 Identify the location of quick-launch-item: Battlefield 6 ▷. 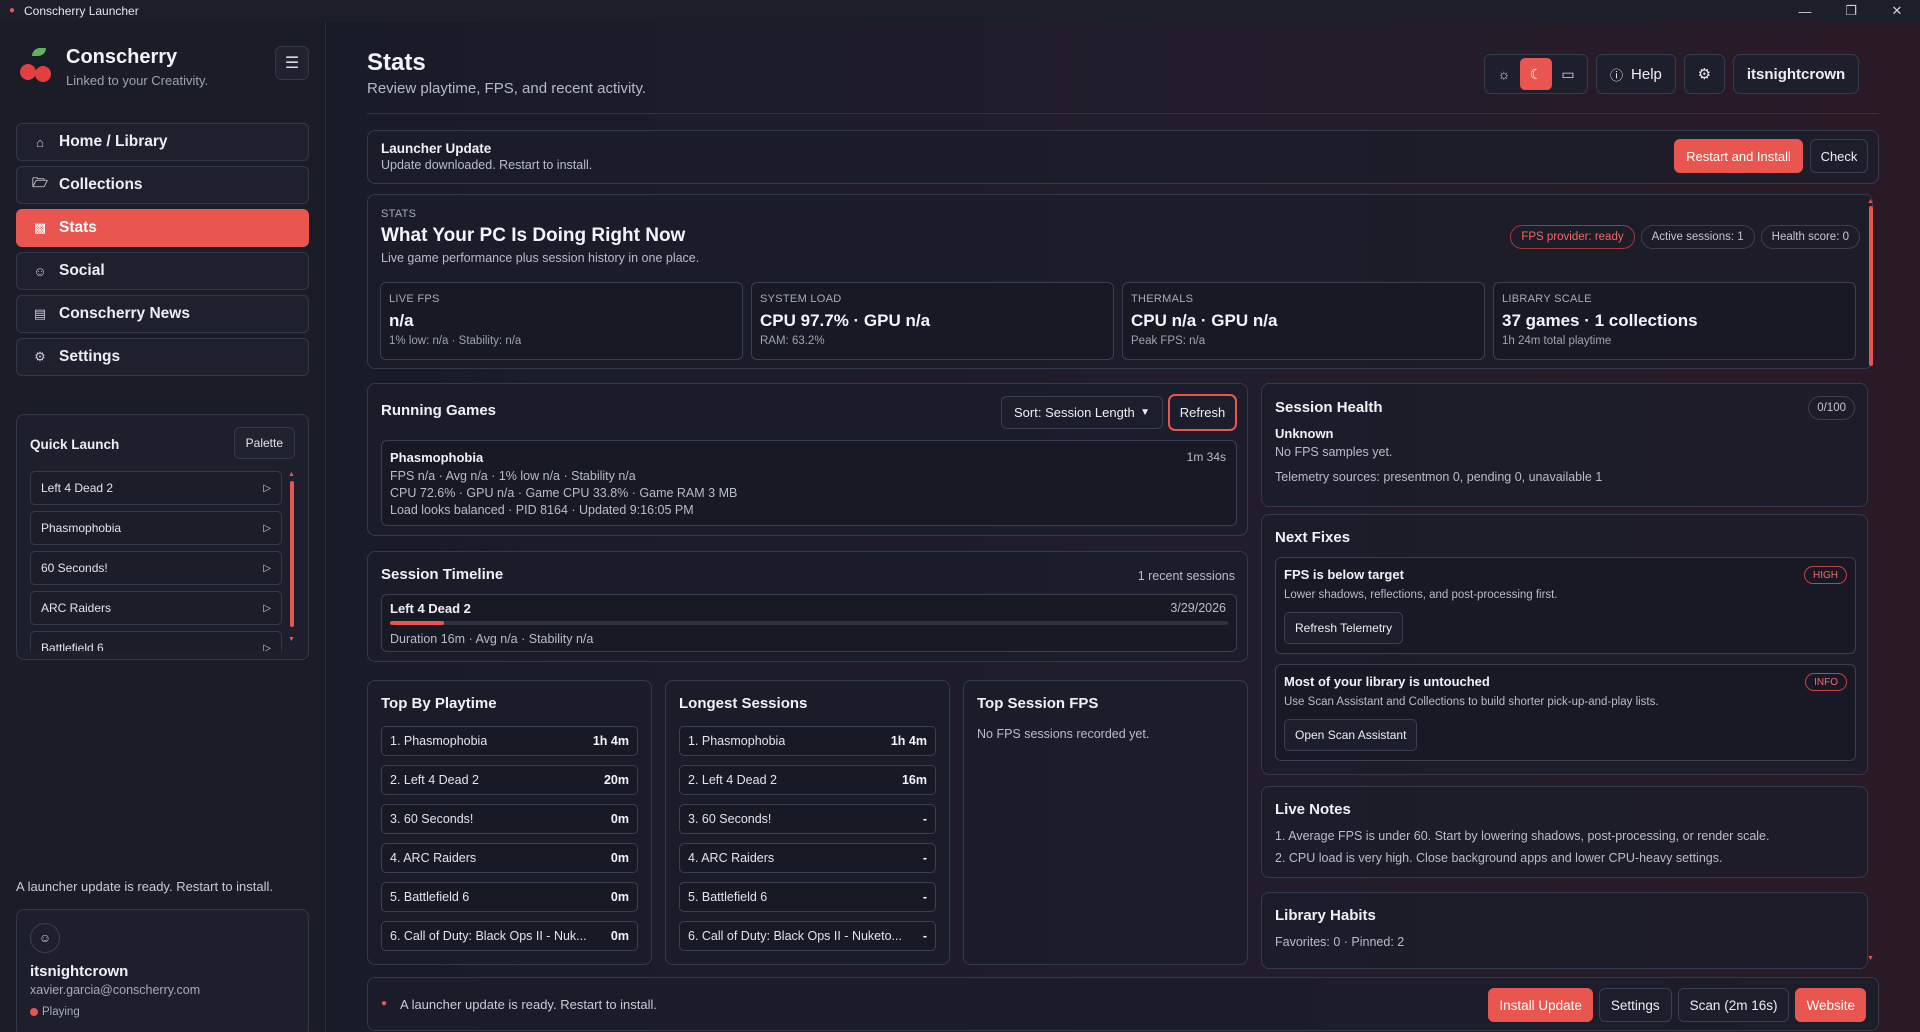
(156, 641).